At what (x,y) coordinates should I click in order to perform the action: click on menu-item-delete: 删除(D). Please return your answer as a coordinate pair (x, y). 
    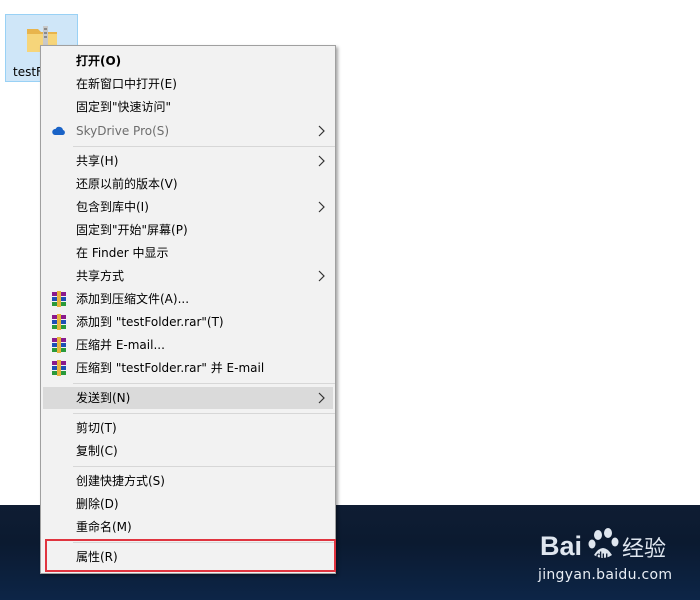
    Looking at the image, I should click on (188, 504).